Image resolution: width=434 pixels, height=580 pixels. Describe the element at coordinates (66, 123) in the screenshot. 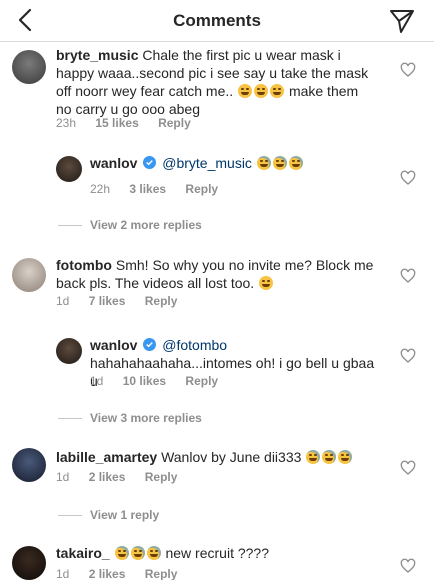

I see `comment-time: 23h` at that location.